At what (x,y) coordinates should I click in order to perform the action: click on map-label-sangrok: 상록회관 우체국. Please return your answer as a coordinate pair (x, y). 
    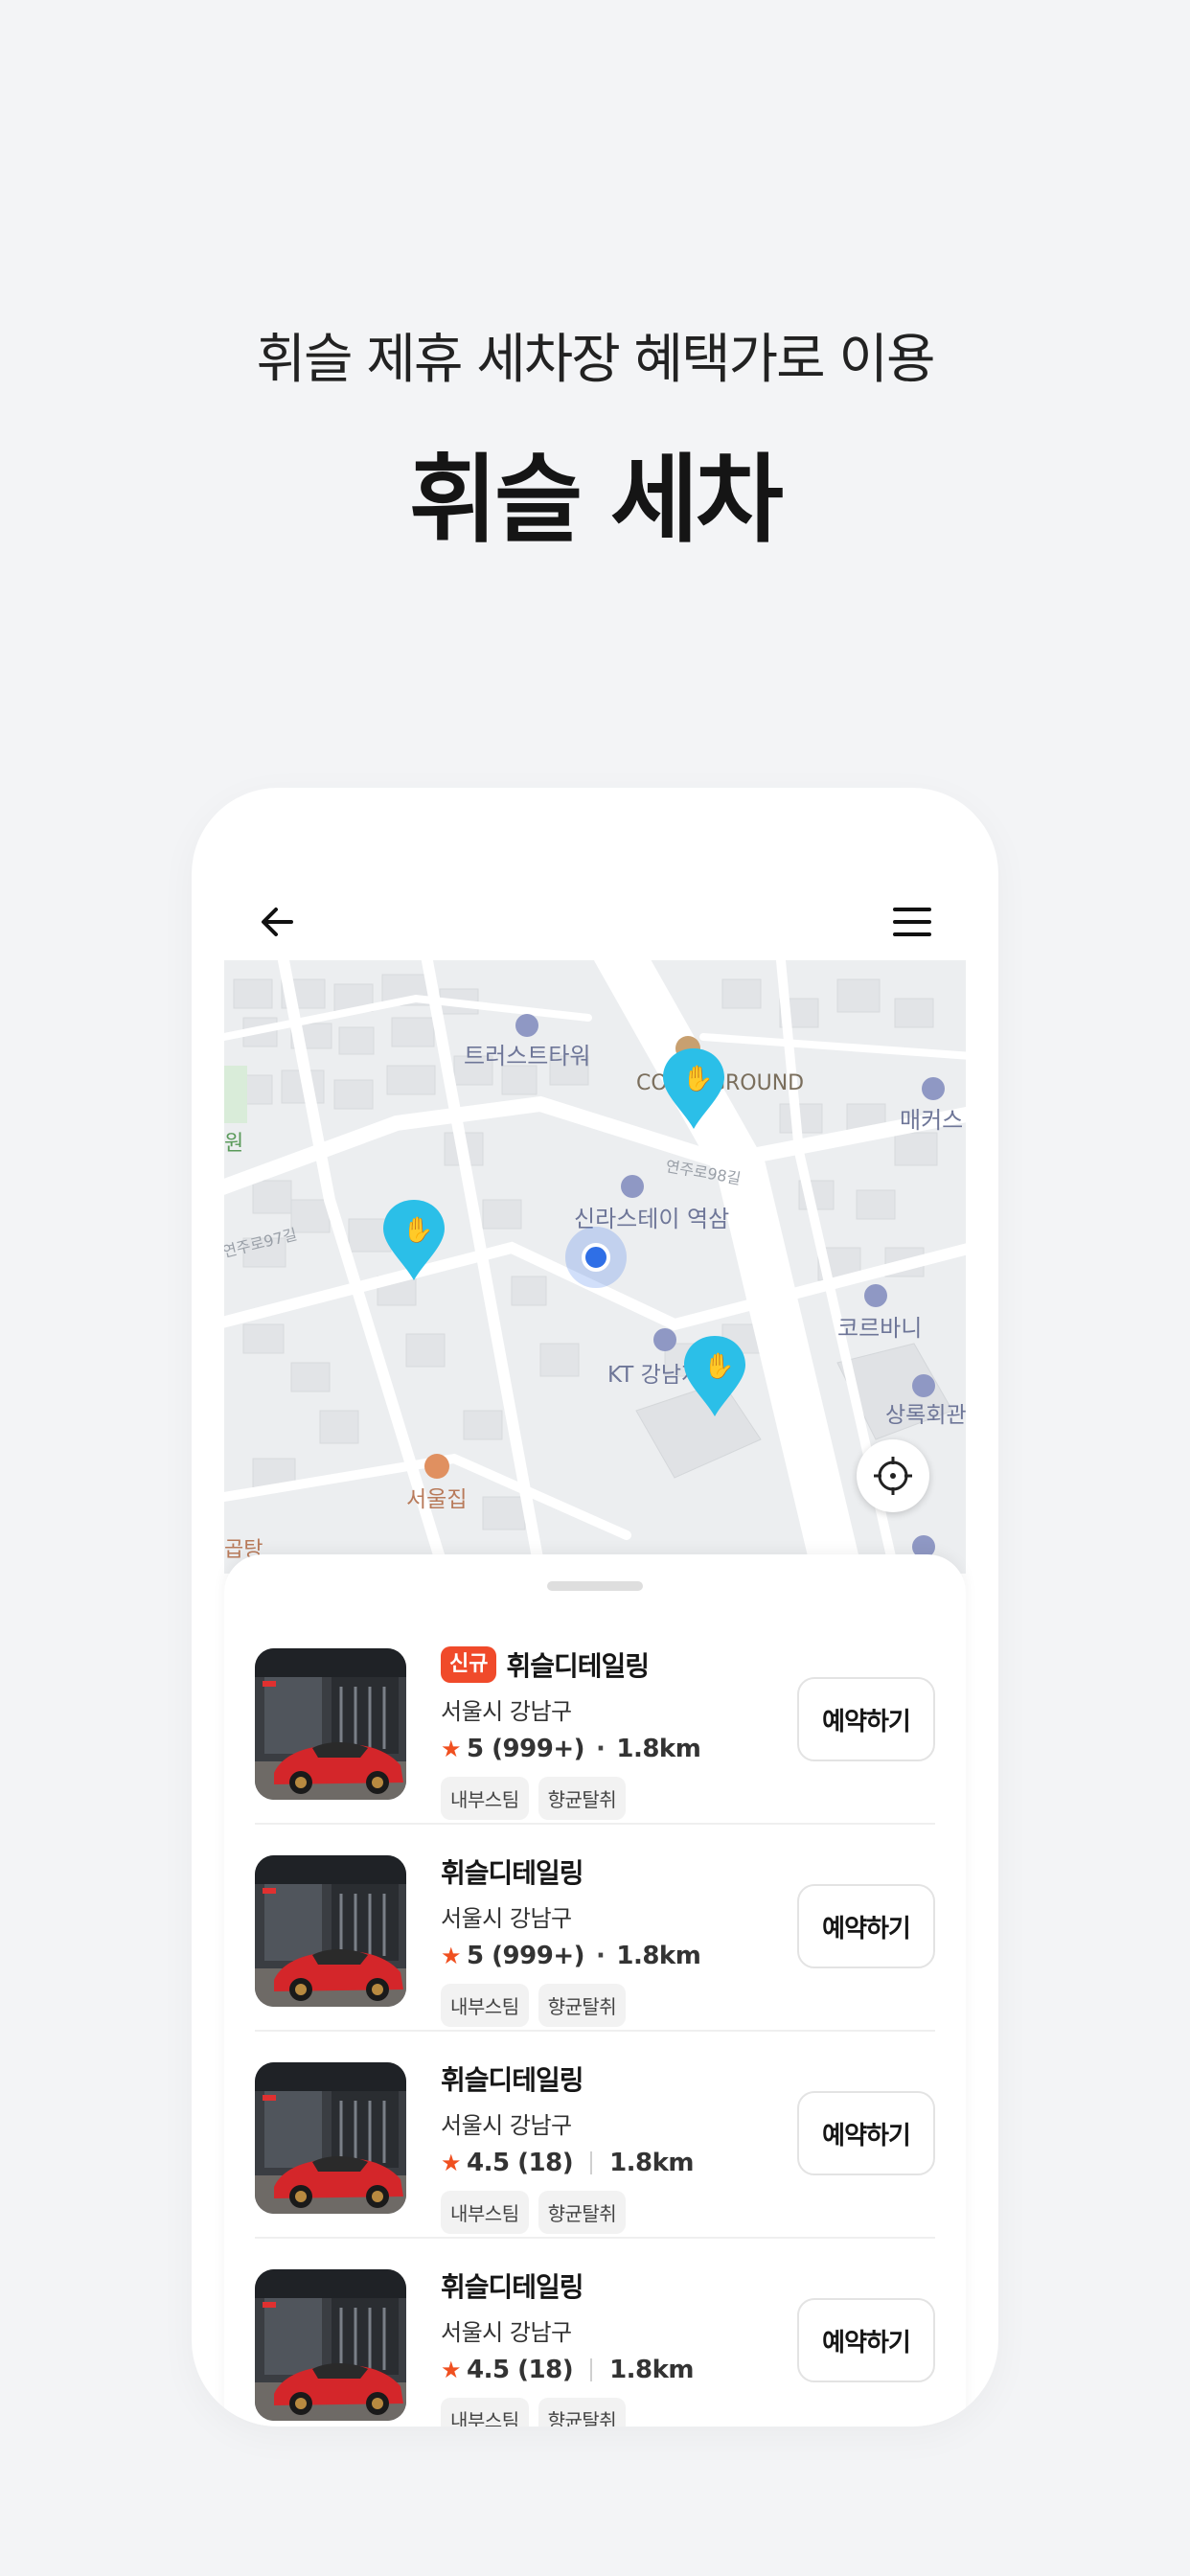
    Looking at the image, I should click on (926, 1415).